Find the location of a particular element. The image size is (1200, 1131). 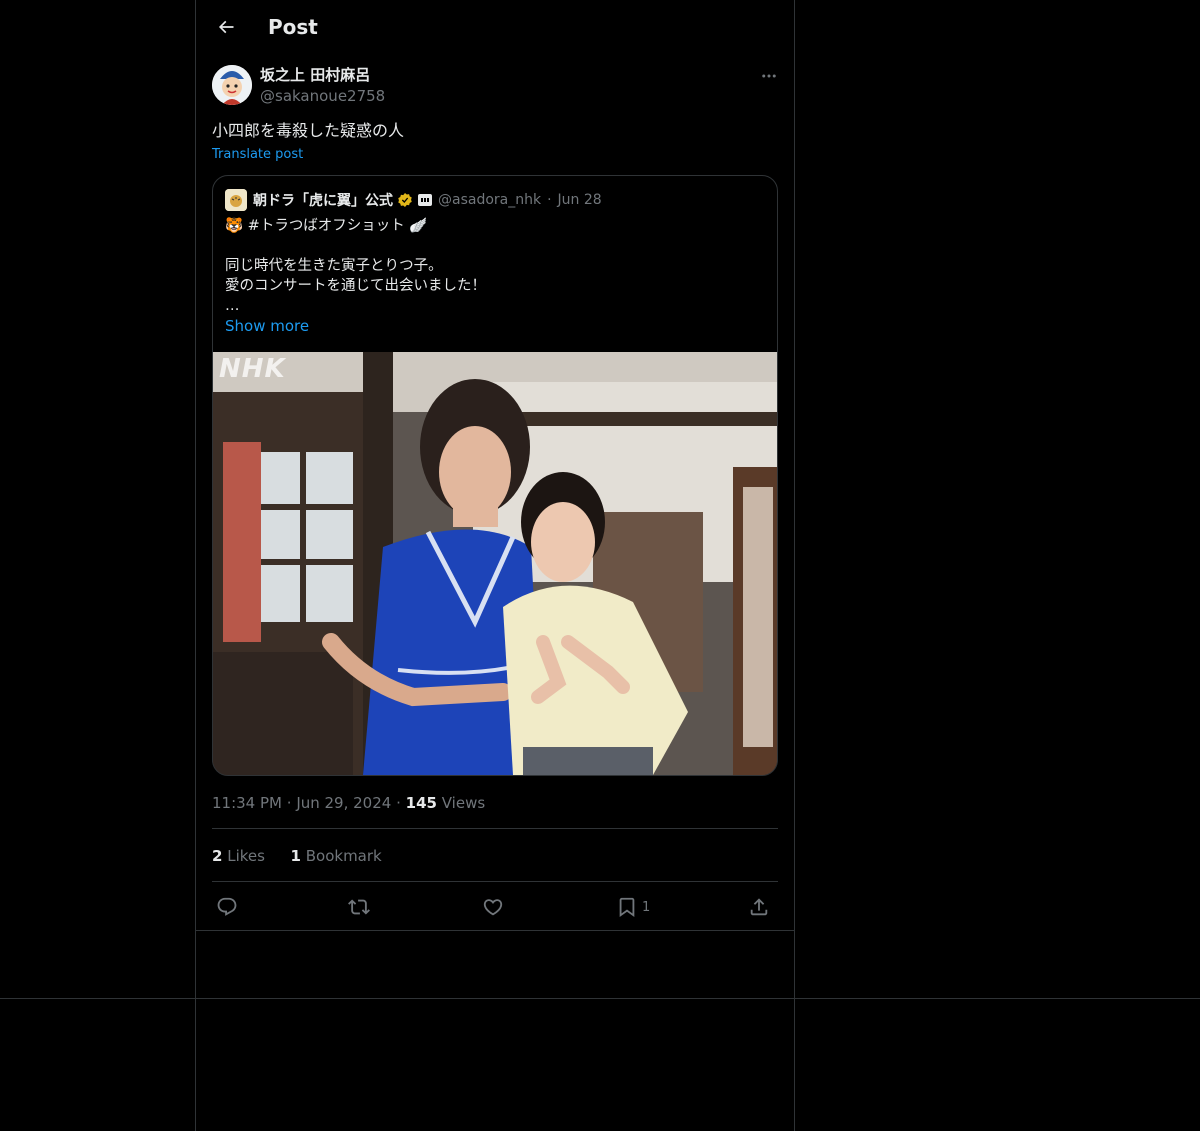

retweet-icon is located at coordinates (359, 907).